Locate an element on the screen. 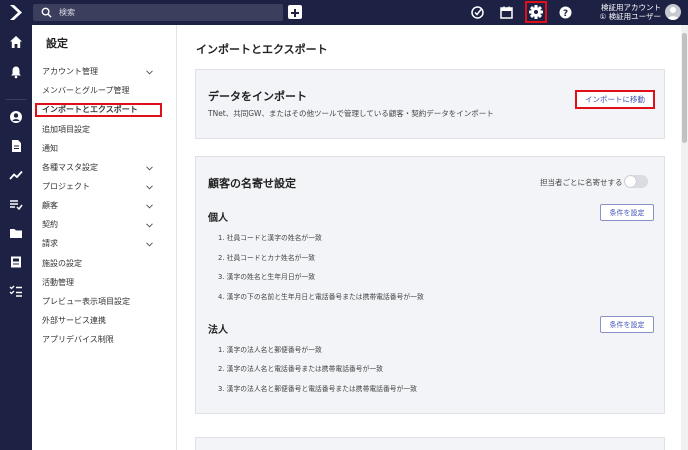  corporate-rule-item: 2. 漢字の法人名と電話番号または携帯電話番号が一致 is located at coordinates (300, 369).